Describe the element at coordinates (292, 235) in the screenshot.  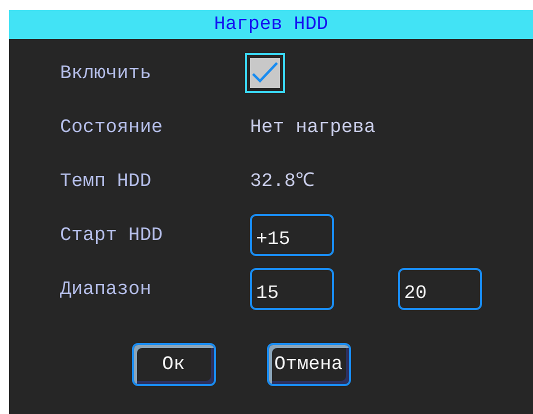
I see `input-field: +15` at that location.